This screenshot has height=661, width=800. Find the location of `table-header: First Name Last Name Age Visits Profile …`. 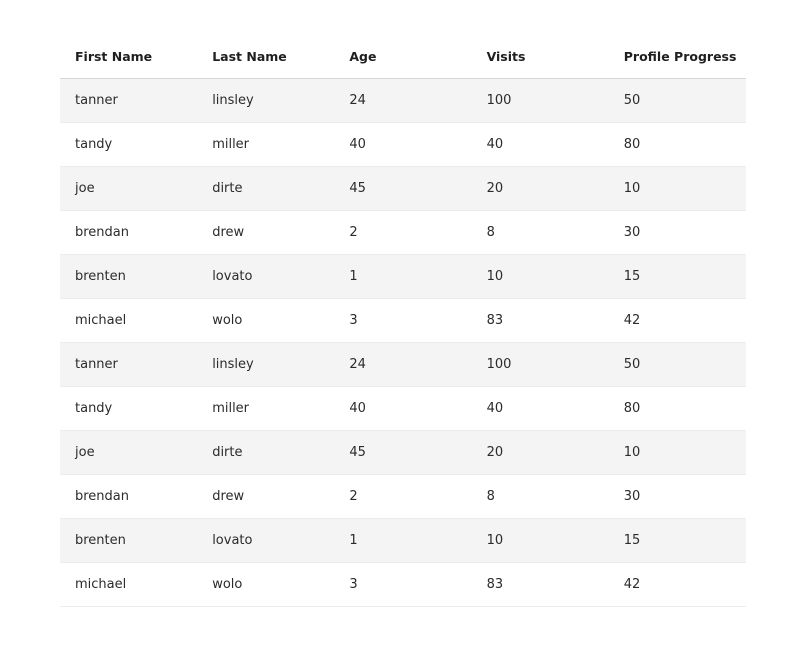

table-header: First Name Last Name Age Visits Profile … is located at coordinates (403, 57).